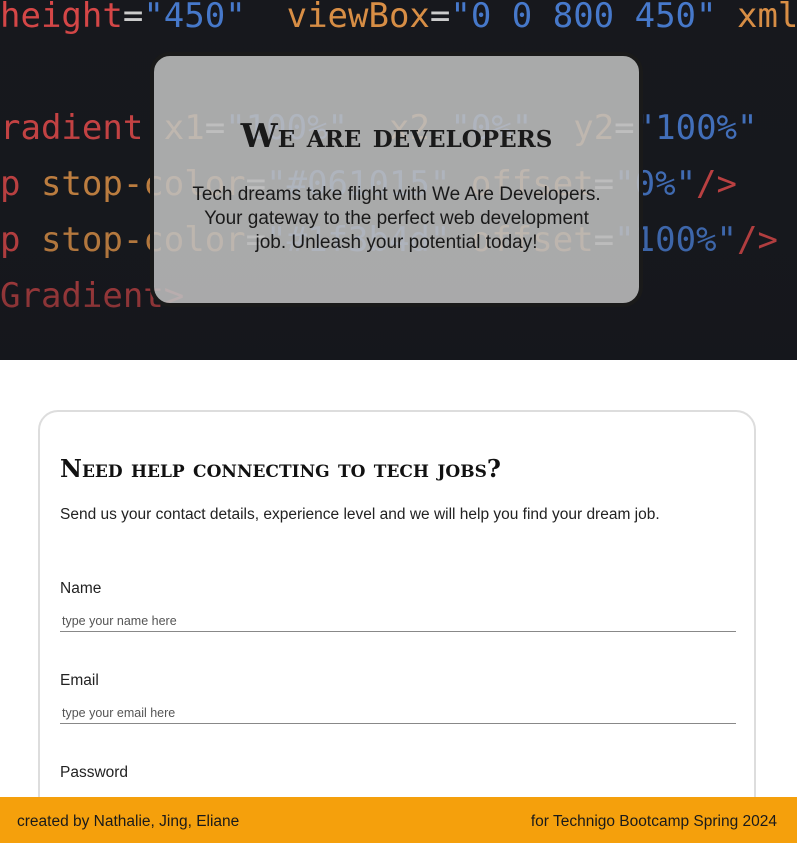 This screenshot has width=797, height=843. What do you see at coordinates (81, 588) in the screenshot?
I see `name-label: Name` at bounding box center [81, 588].